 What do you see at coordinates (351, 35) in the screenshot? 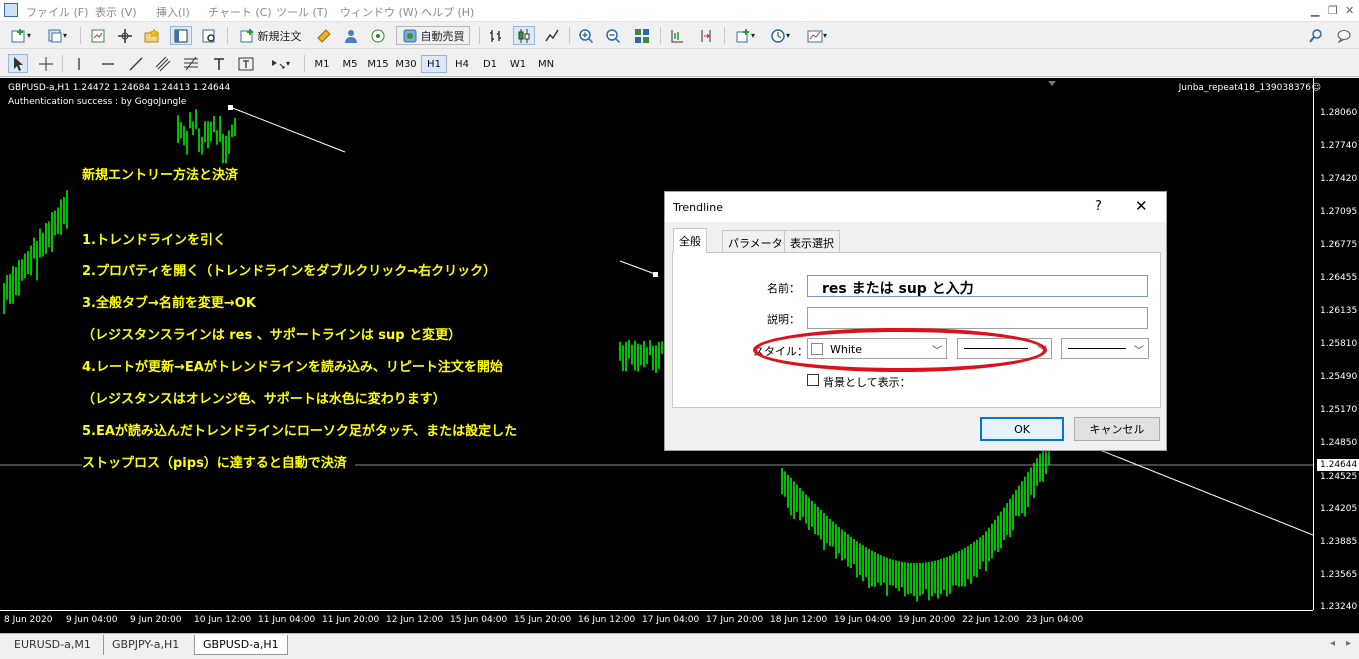
I see `accounts-button` at bounding box center [351, 35].